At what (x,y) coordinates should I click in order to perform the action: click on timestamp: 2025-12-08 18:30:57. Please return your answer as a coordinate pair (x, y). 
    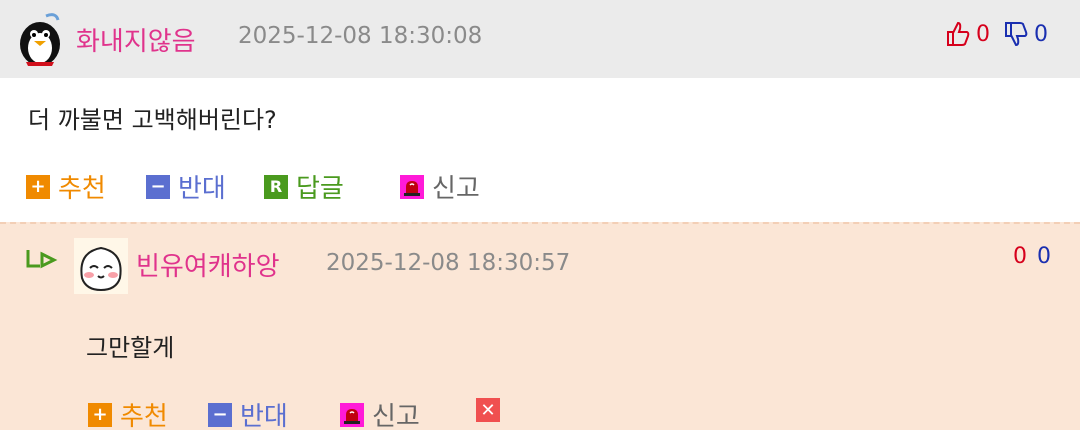
    Looking at the image, I should click on (448, 263).